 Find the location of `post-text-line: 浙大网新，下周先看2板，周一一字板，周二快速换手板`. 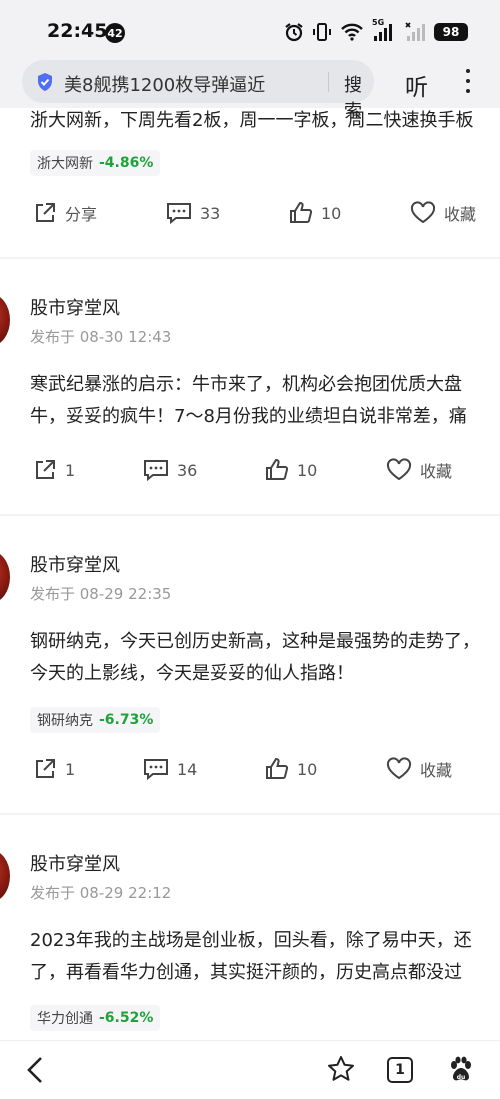

post-text-line: 浙大网新，下周先看2板，周一一字板，周二快速换手板 is located at coordinates (251, 120).